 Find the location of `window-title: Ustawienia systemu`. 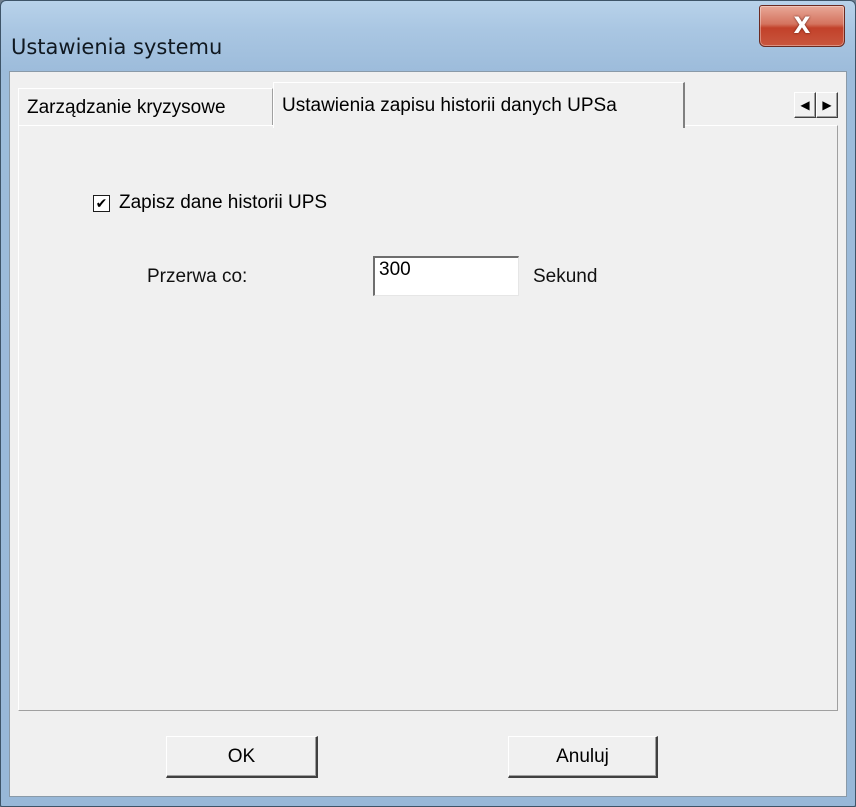

window-title: Ustawienia systemu is located at coordinates (117, 47).